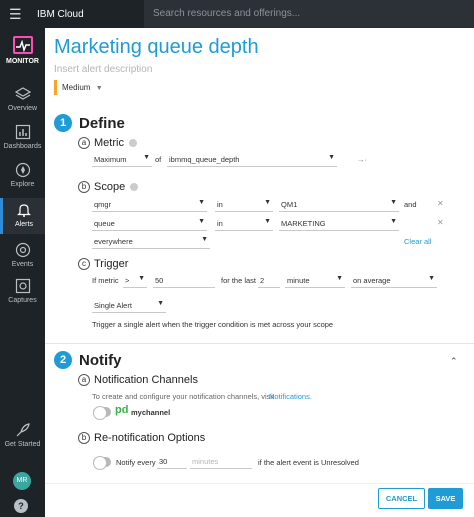  What do you see at coordinates (22, 101) in the screenshot?
I see `sidebar-item-overview: Overview` at bounding box center [22, 101].